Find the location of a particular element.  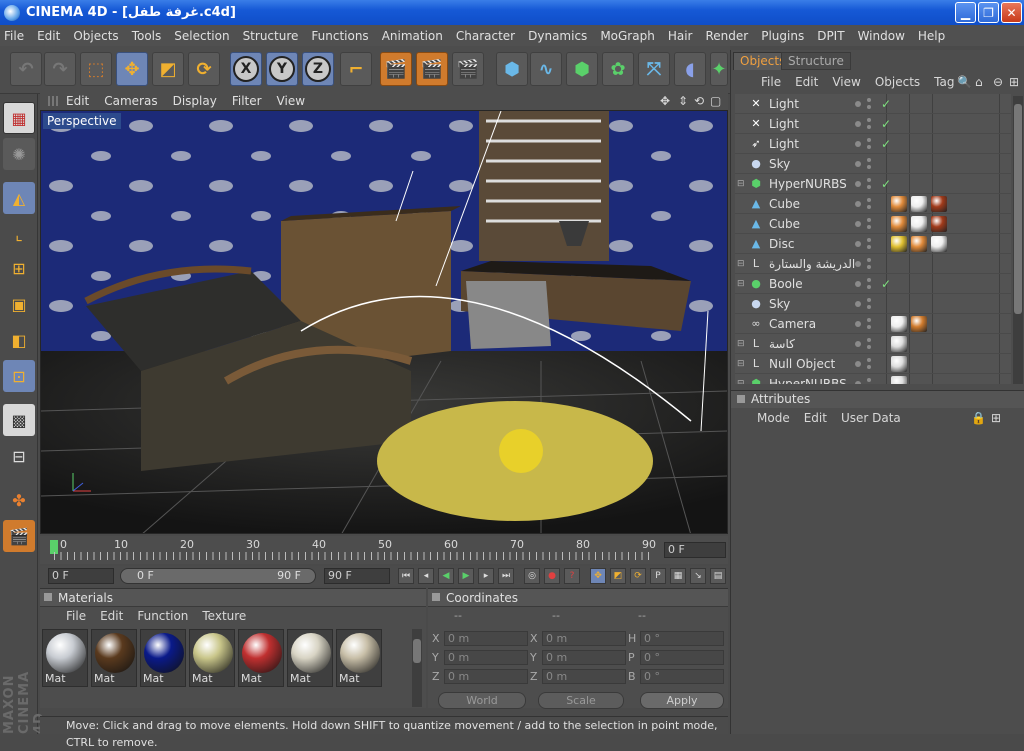

object-row: ⊟ ⬢ HyperNURBS ✓ is located at coordinates (873, 184).